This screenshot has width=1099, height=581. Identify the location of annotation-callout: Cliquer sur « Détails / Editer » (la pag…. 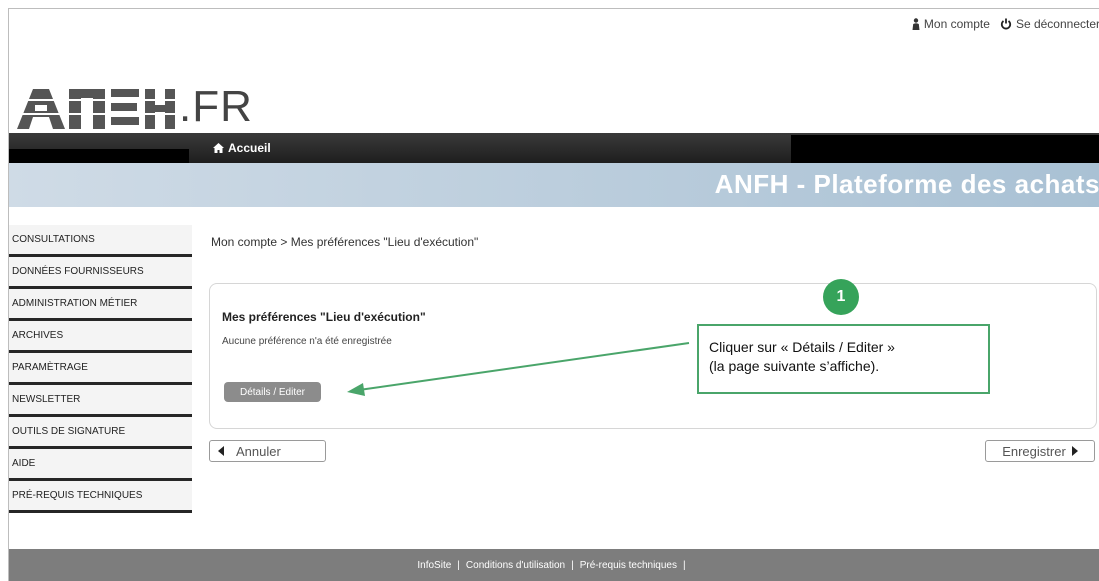
(843, 359).